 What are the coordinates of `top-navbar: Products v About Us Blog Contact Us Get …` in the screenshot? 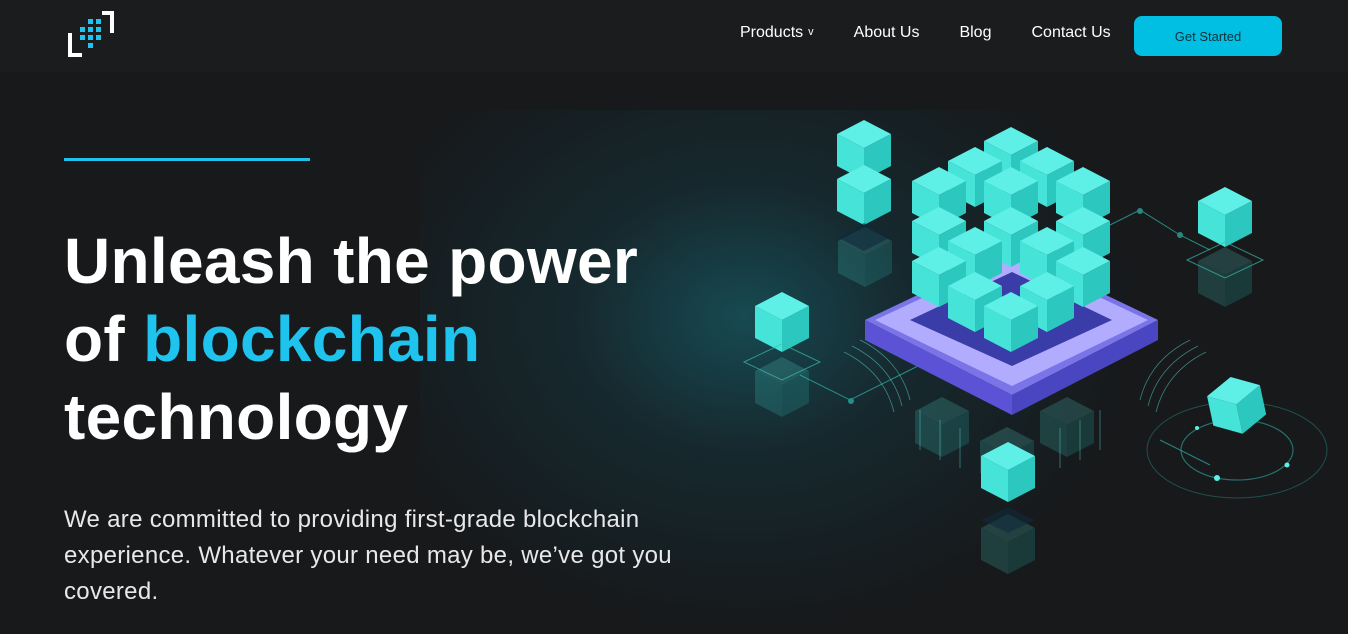 It's located at (674, 36).